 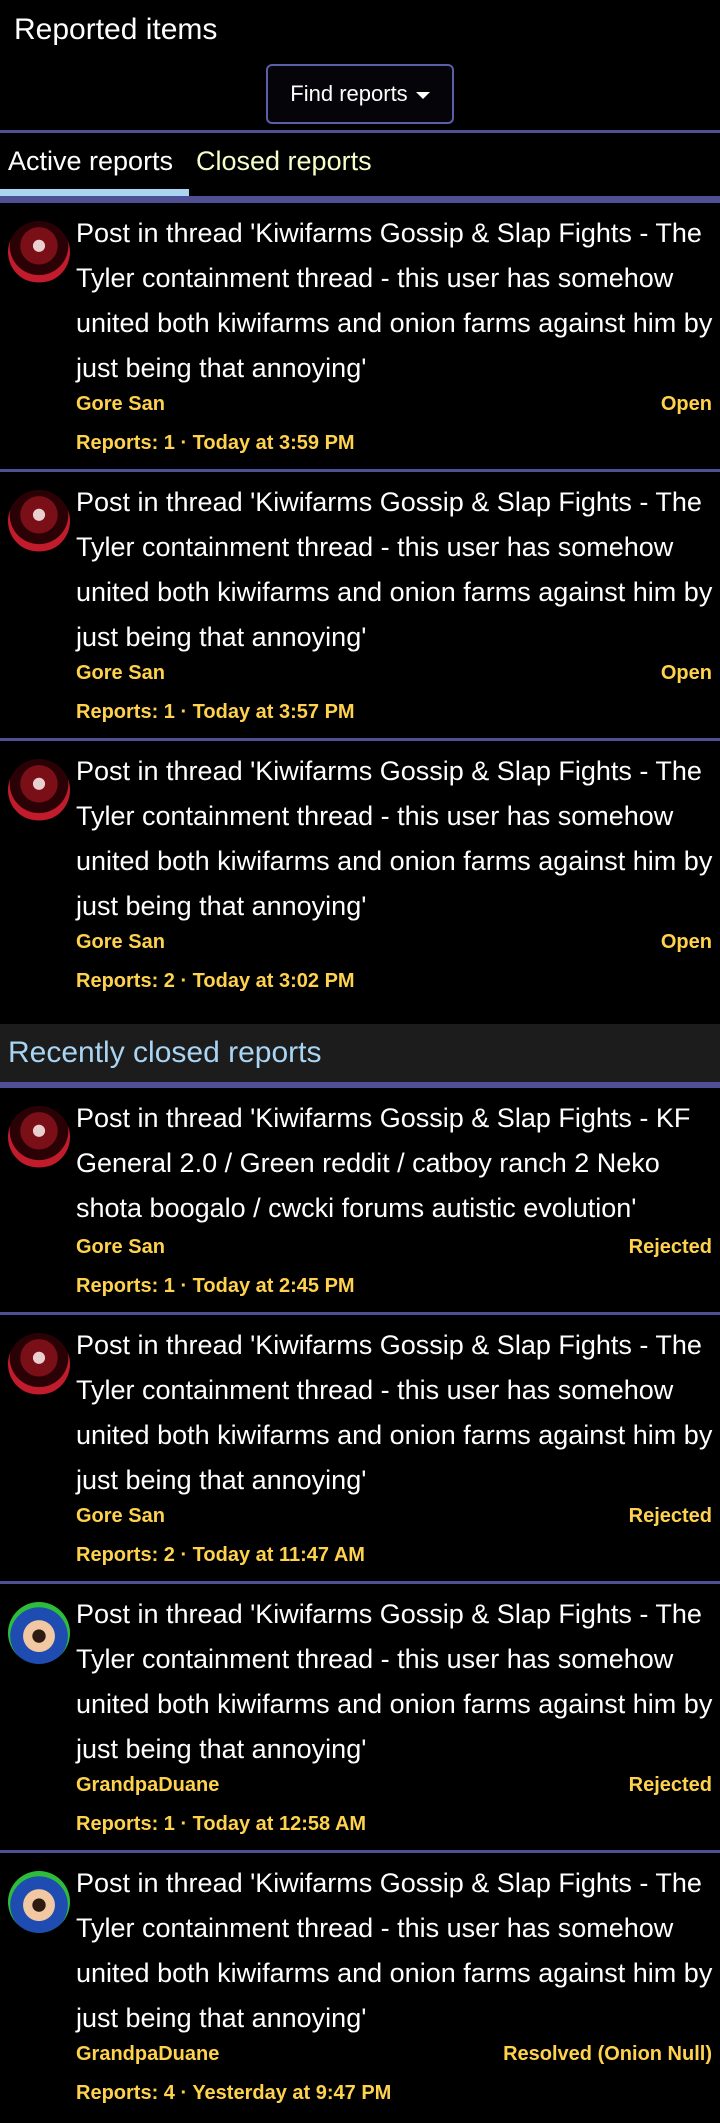 What do you see at coordinates (607, 2054) in the screenshot?
I see `report-status: Resolved (Onion Null)` at bounding box center [607, 2054].